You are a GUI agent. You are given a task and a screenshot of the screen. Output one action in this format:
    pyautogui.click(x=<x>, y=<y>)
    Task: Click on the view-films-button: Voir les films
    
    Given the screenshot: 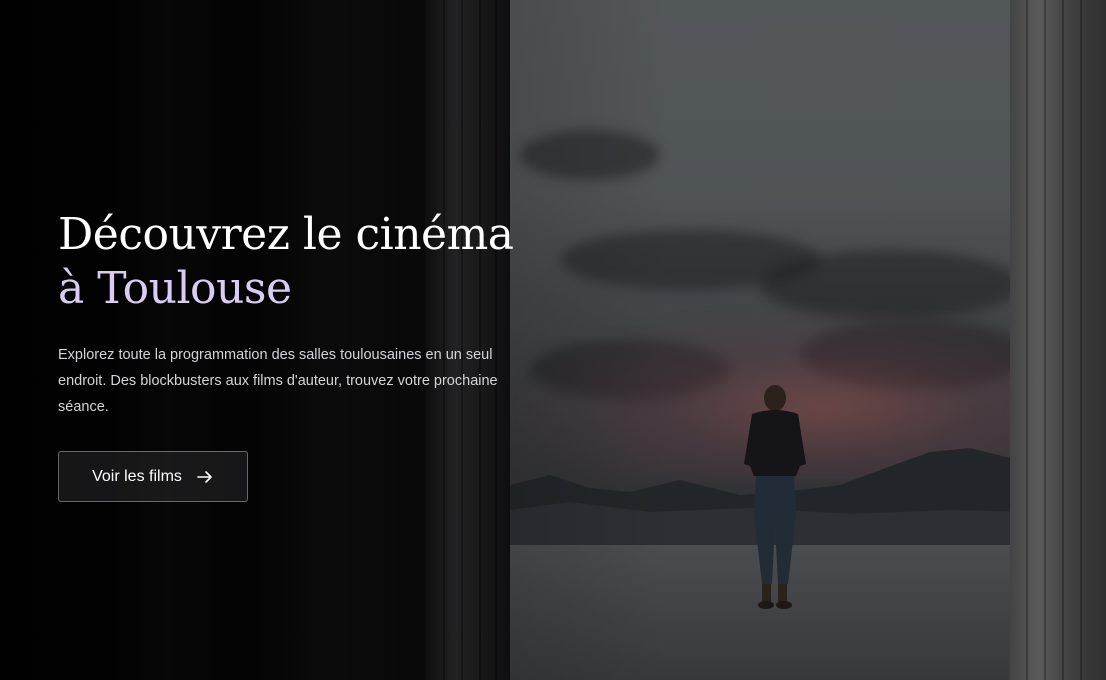 What is the action you would take?
    pyautogui.click(x=153, y=476)
    